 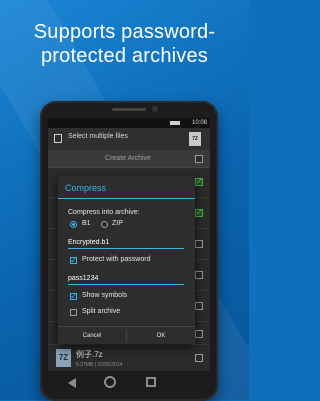 What do you see at coordinates (89, 354) in the screenshot?
I see `file-name: 例子.7z` at bounding box center [89, 354].